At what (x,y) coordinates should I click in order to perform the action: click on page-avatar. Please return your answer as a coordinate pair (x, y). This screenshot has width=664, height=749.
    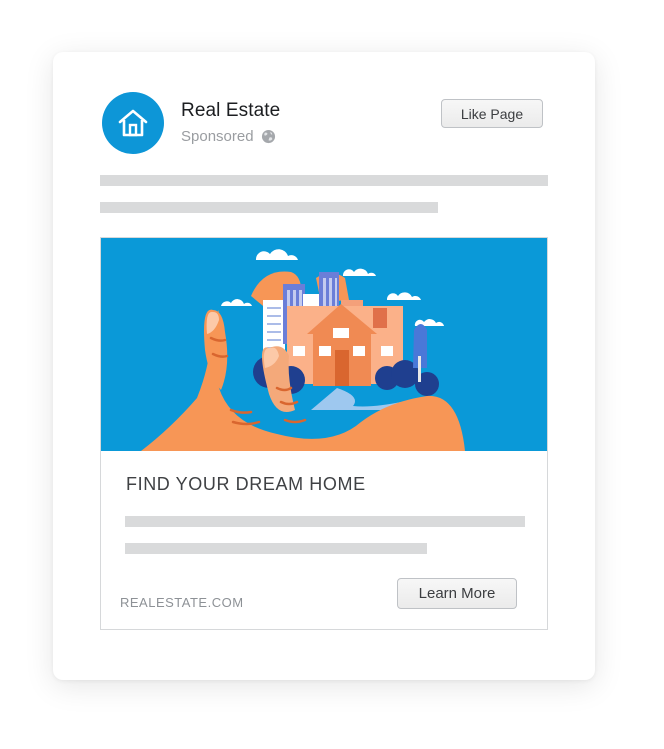
    Looking at the image, I should click on (133, 123).